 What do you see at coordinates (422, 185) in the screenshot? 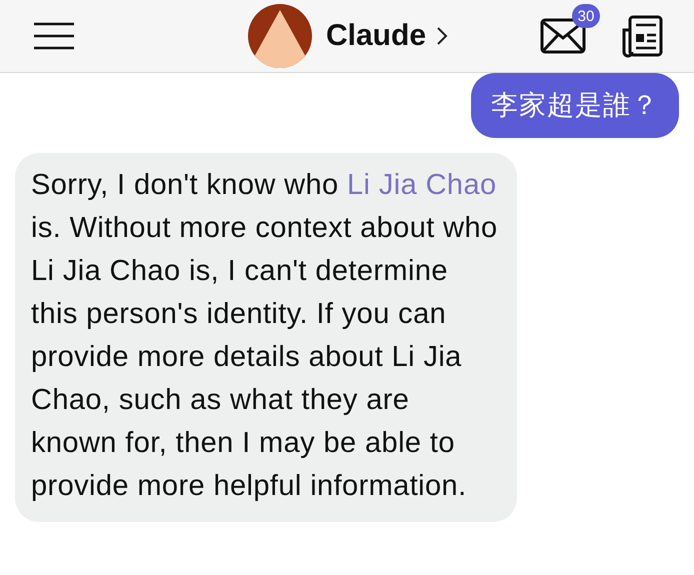
I see `name-link: Li Jia Chao` at bounding box center [422, 185].